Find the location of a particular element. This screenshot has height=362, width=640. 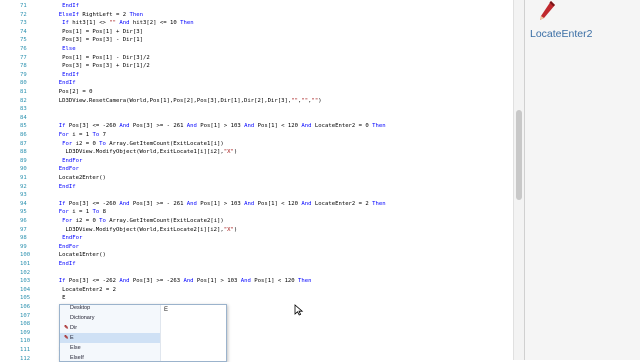

code-token: LD3DView.ResetCamera(World,Pos[ is located at coordinates (108, 100).